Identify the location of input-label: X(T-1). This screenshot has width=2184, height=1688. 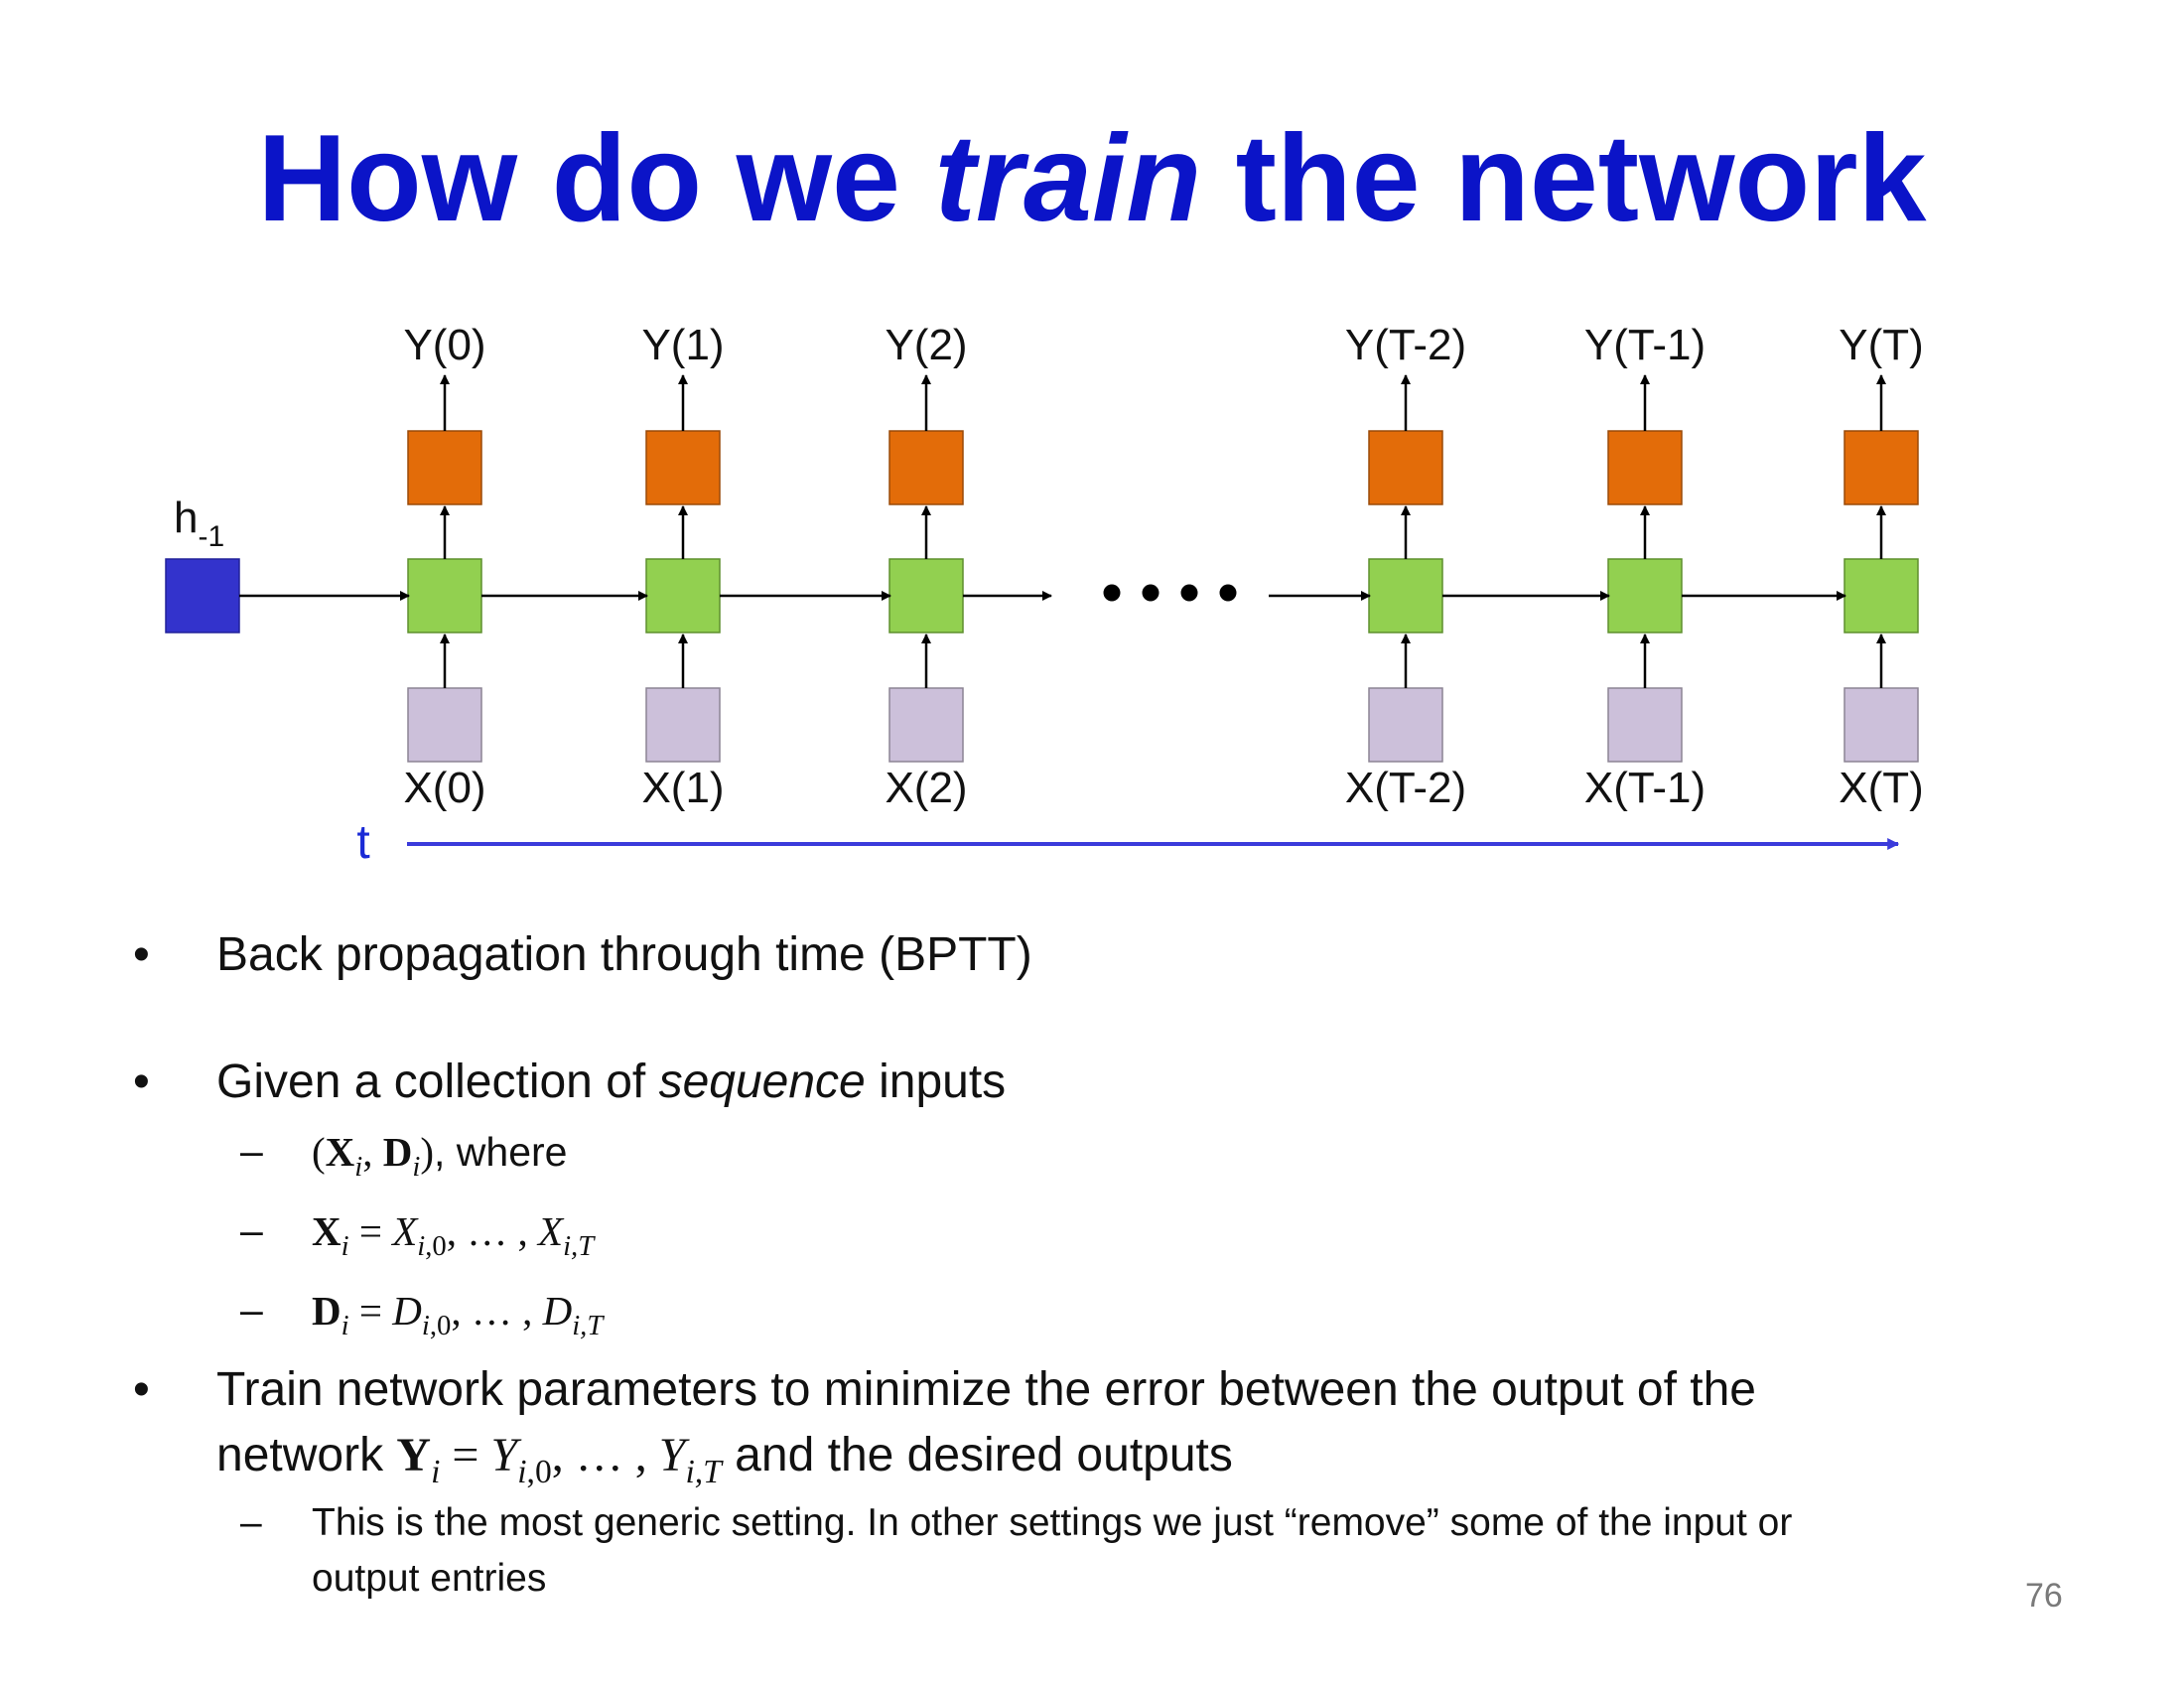
(1645, 788).